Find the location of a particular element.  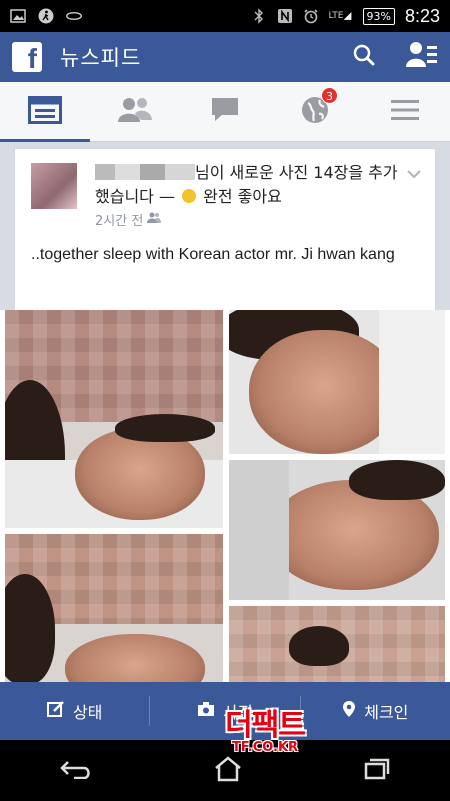

checkin-button: 체크인 is located at coordinates (375, 711).